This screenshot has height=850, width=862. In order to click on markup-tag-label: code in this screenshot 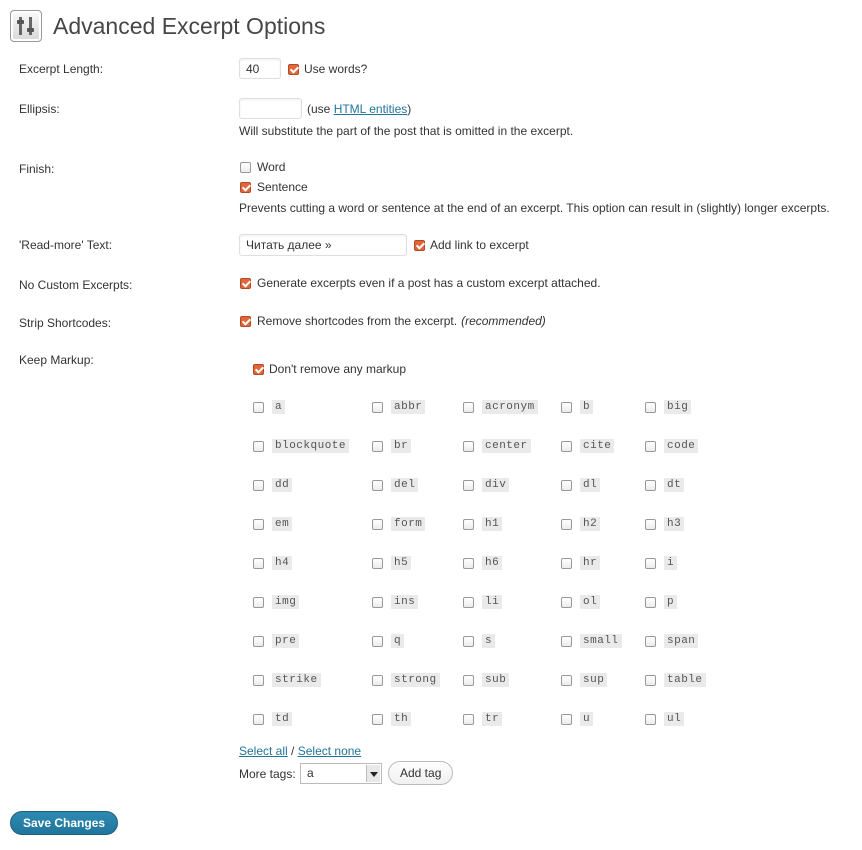, I will do `click(681, 446)`.